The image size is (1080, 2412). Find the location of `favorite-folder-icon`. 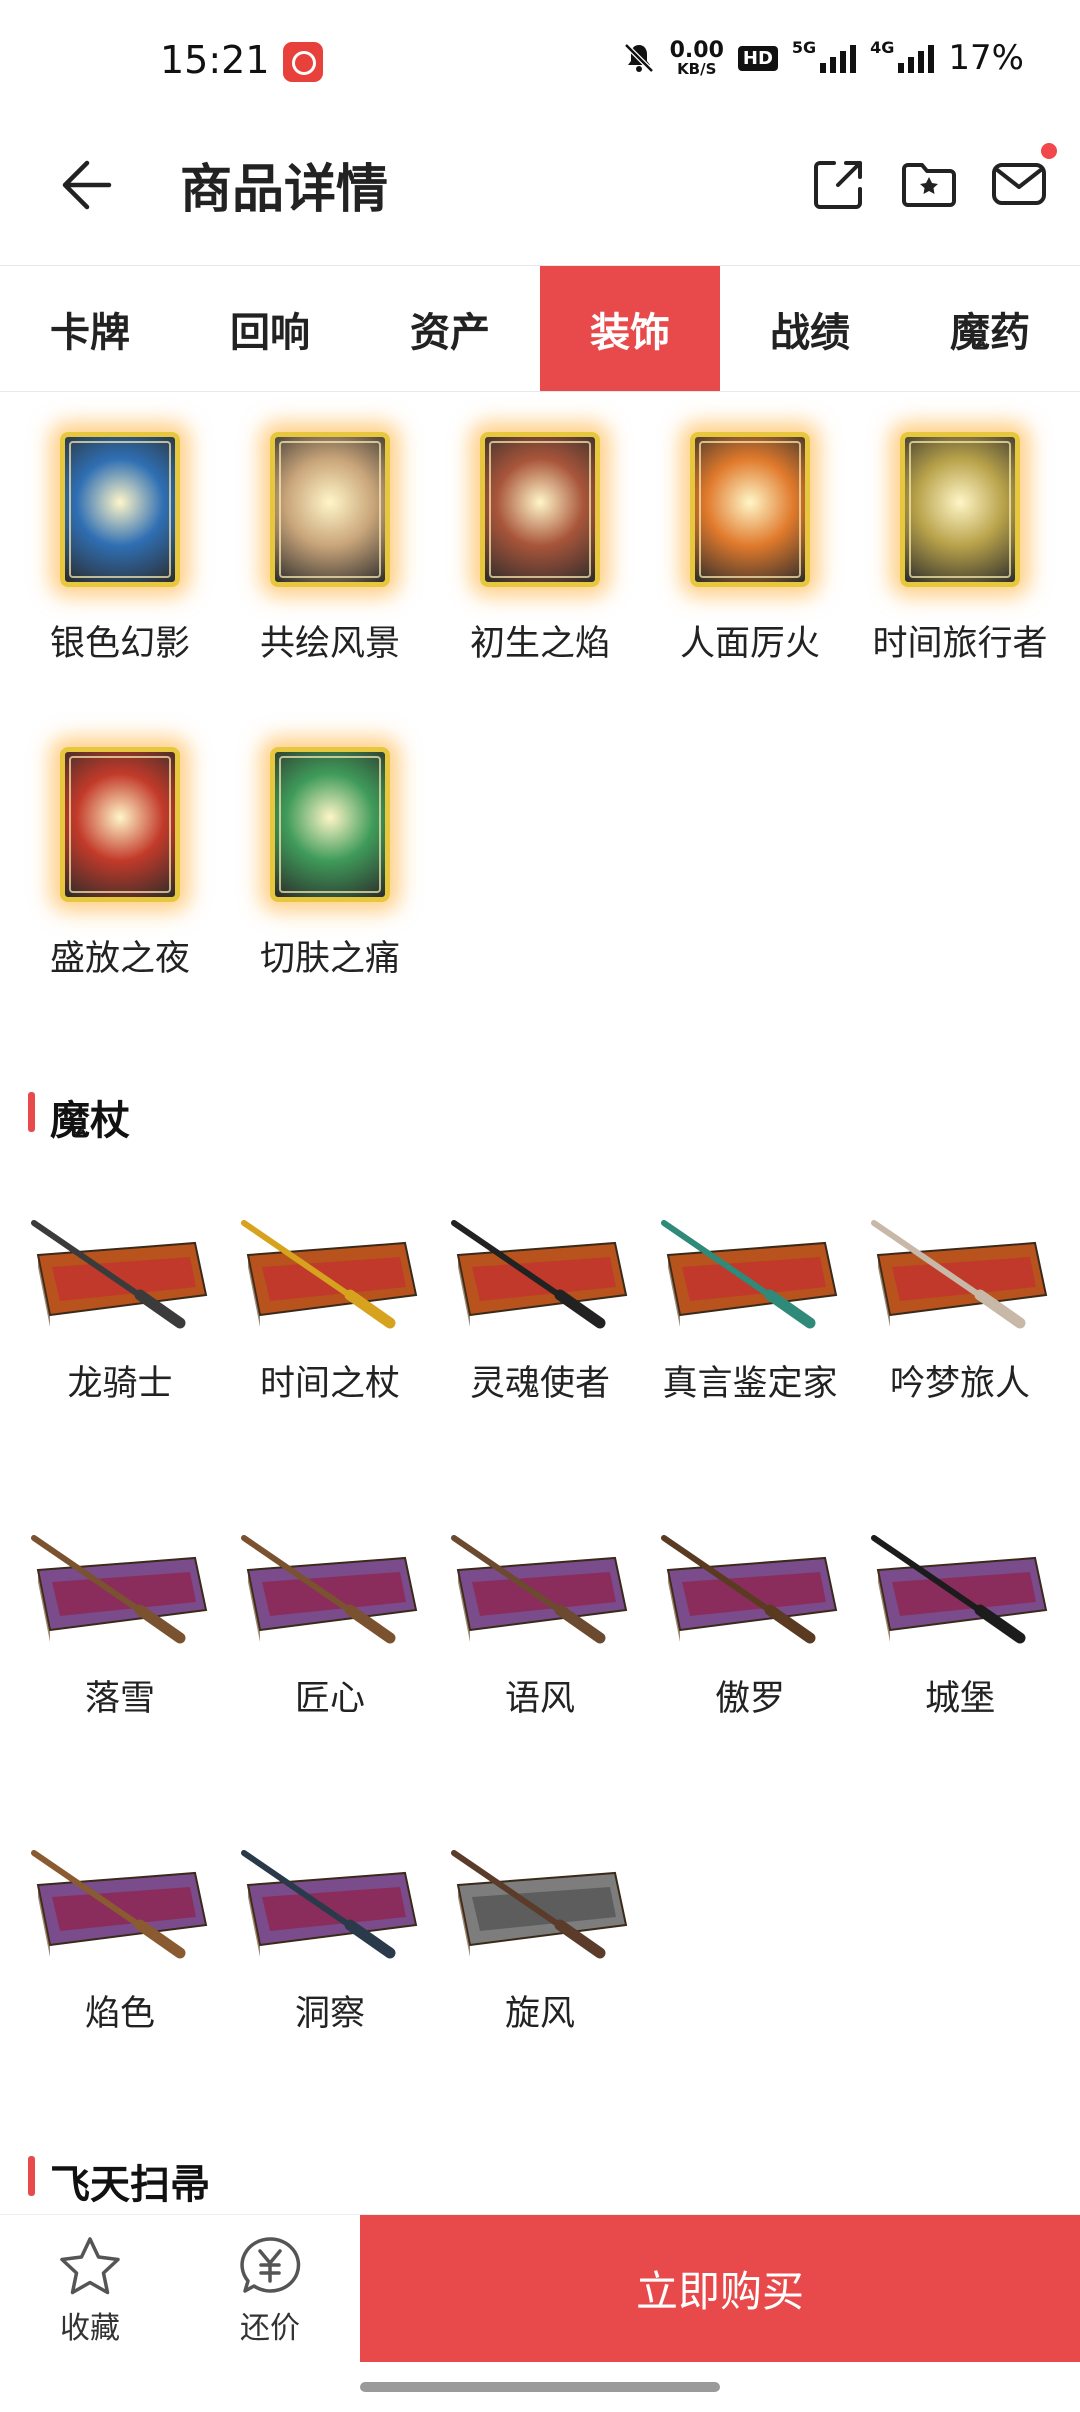

favorite-folder-icon is located at coordinates (929, 184).